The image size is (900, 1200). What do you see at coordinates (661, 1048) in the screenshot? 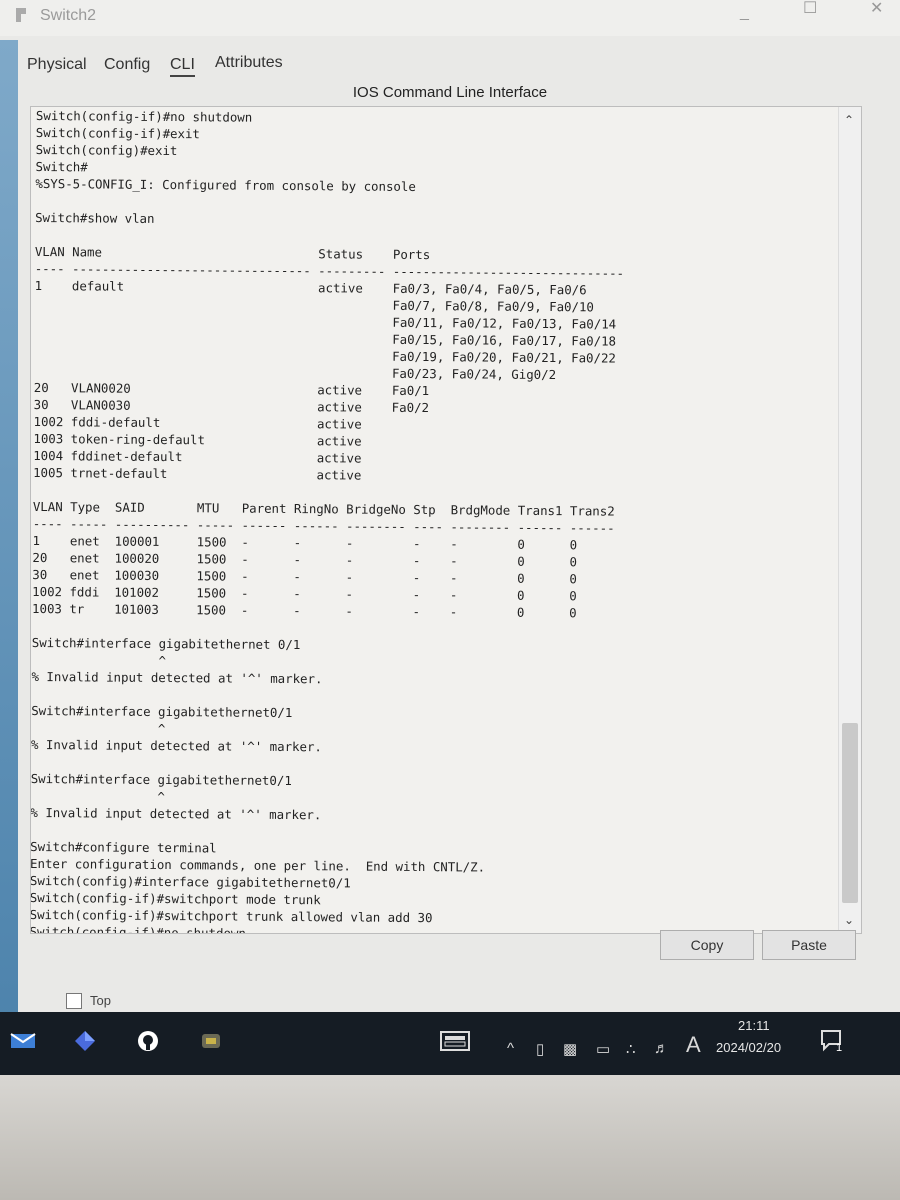
I see `volume-icon: ♬` at bounding box center [661, 1048].